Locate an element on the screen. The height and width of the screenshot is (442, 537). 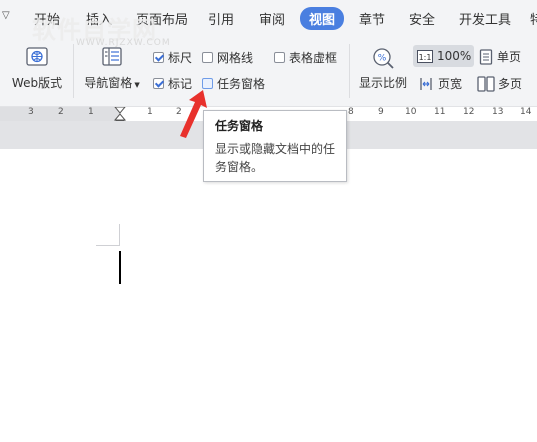
markup-checkbox-box is located at coordinates (158, 83).